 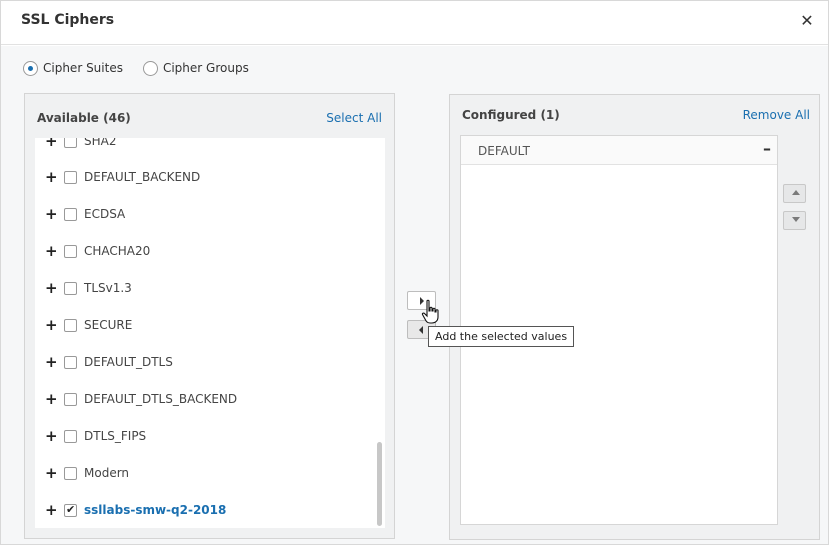 I want to click on list-item: + DEFAULT_BACKEND, so click(x=205, y=177).